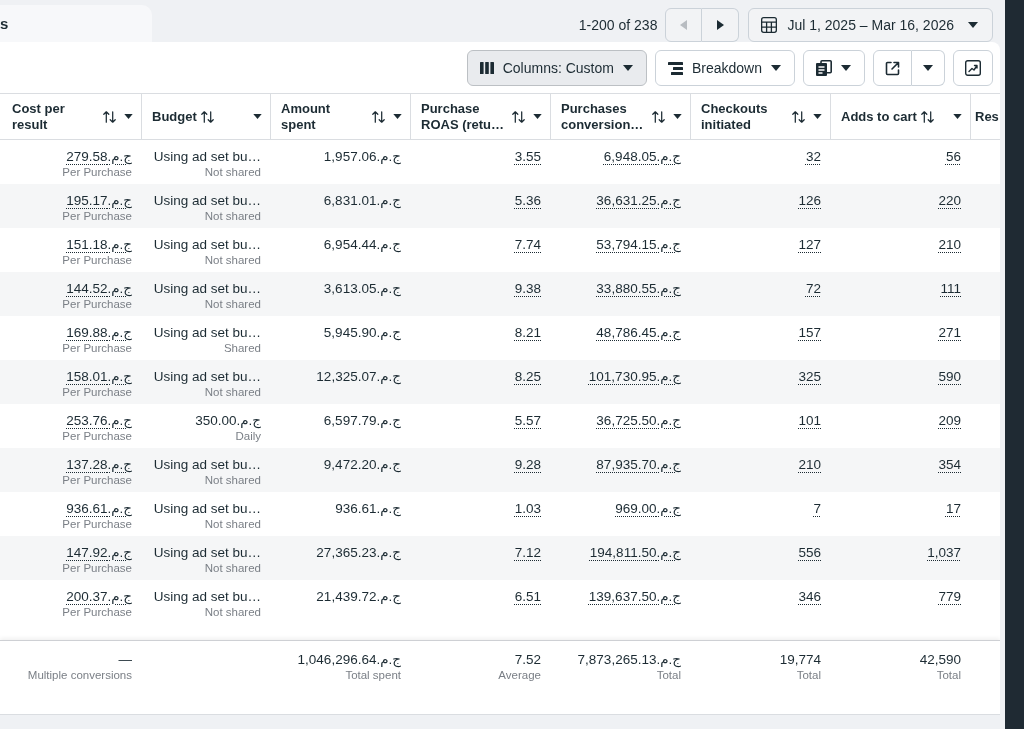 The image size is (1024, 729). I want to click on column-header: Budget, so click(174, 116).